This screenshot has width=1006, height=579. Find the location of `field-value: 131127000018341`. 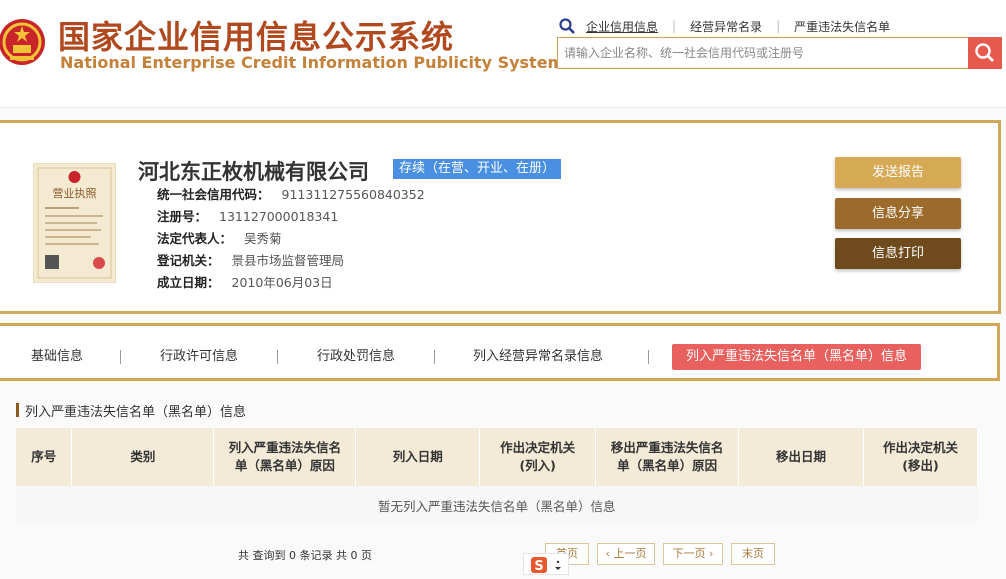

field-value: 131127000018341 is located at coordinates (279, 216).